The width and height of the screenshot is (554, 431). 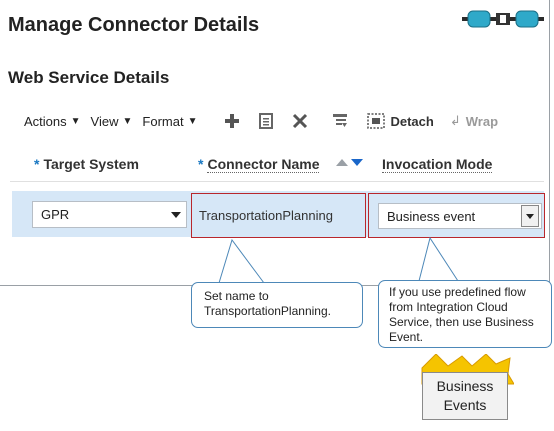 I want to click on callout-connector-name: Set name to TransportationPlanning., so click(x=277, y=305).